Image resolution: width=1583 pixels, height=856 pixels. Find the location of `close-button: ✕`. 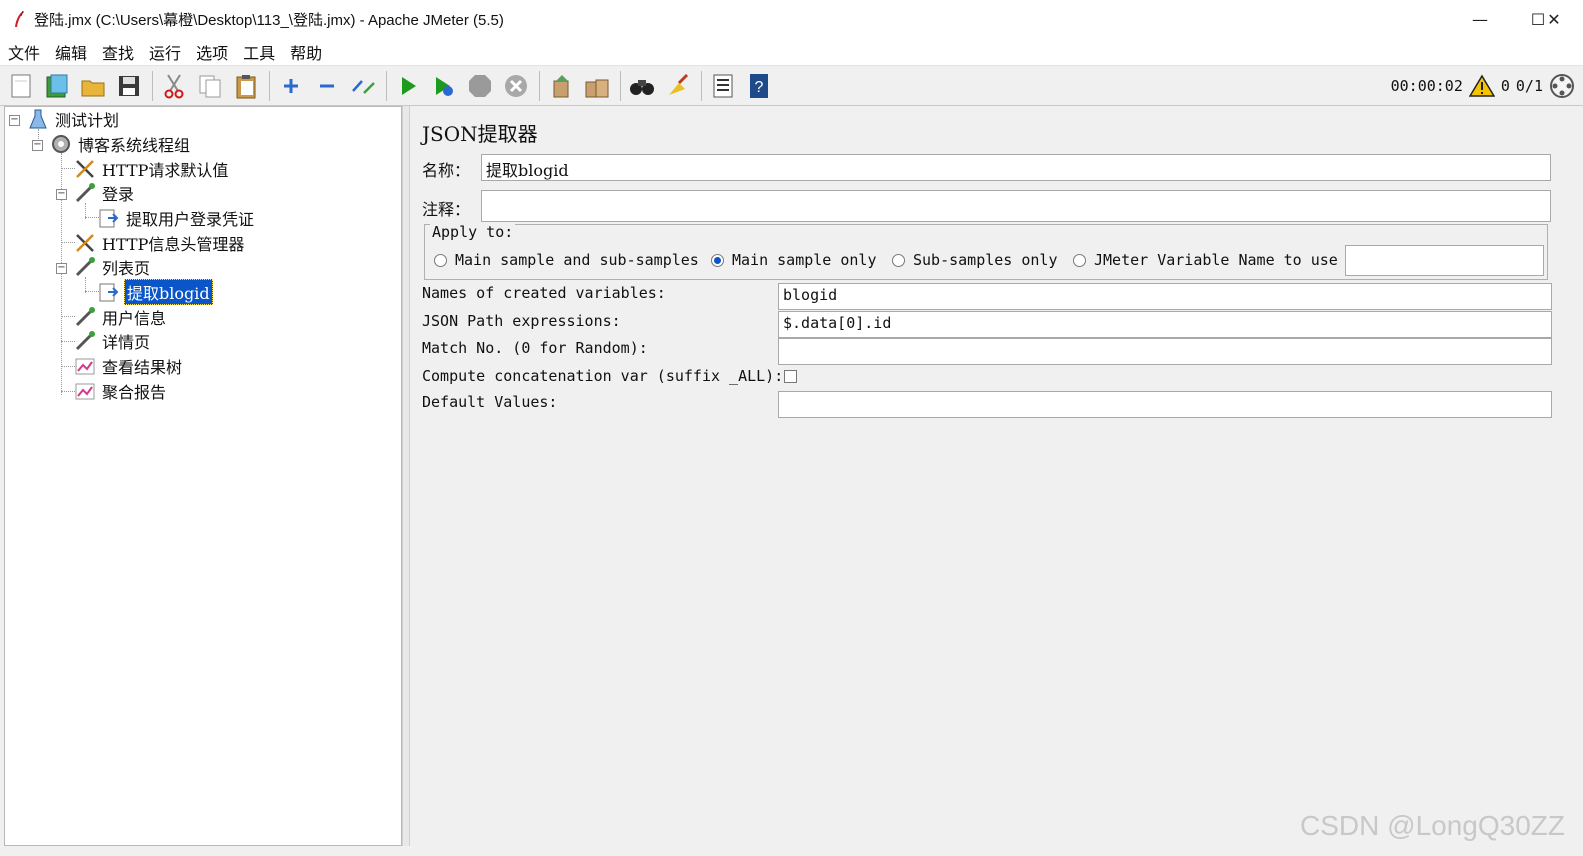

close-button: ✕ is located at coordinates (1554, 19).